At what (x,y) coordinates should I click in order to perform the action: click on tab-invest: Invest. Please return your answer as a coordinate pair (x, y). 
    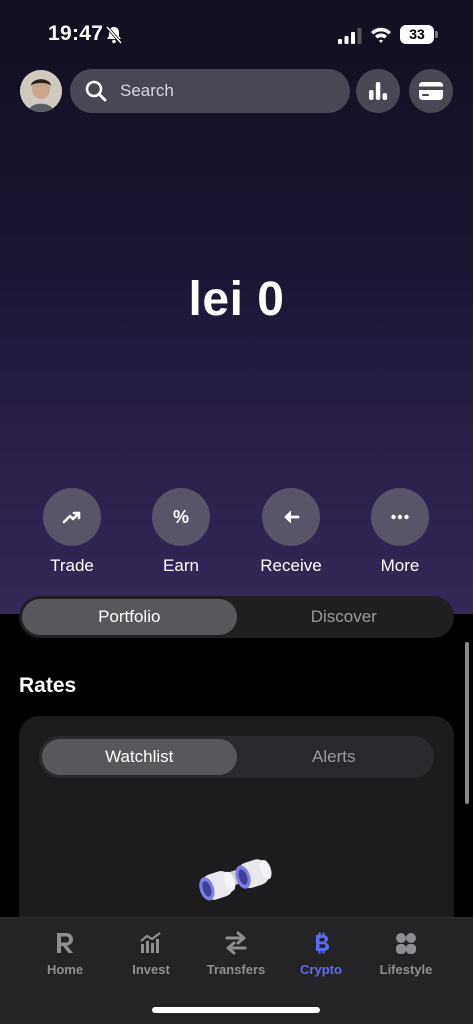
    Looking at the image, I should click on (151, 953).